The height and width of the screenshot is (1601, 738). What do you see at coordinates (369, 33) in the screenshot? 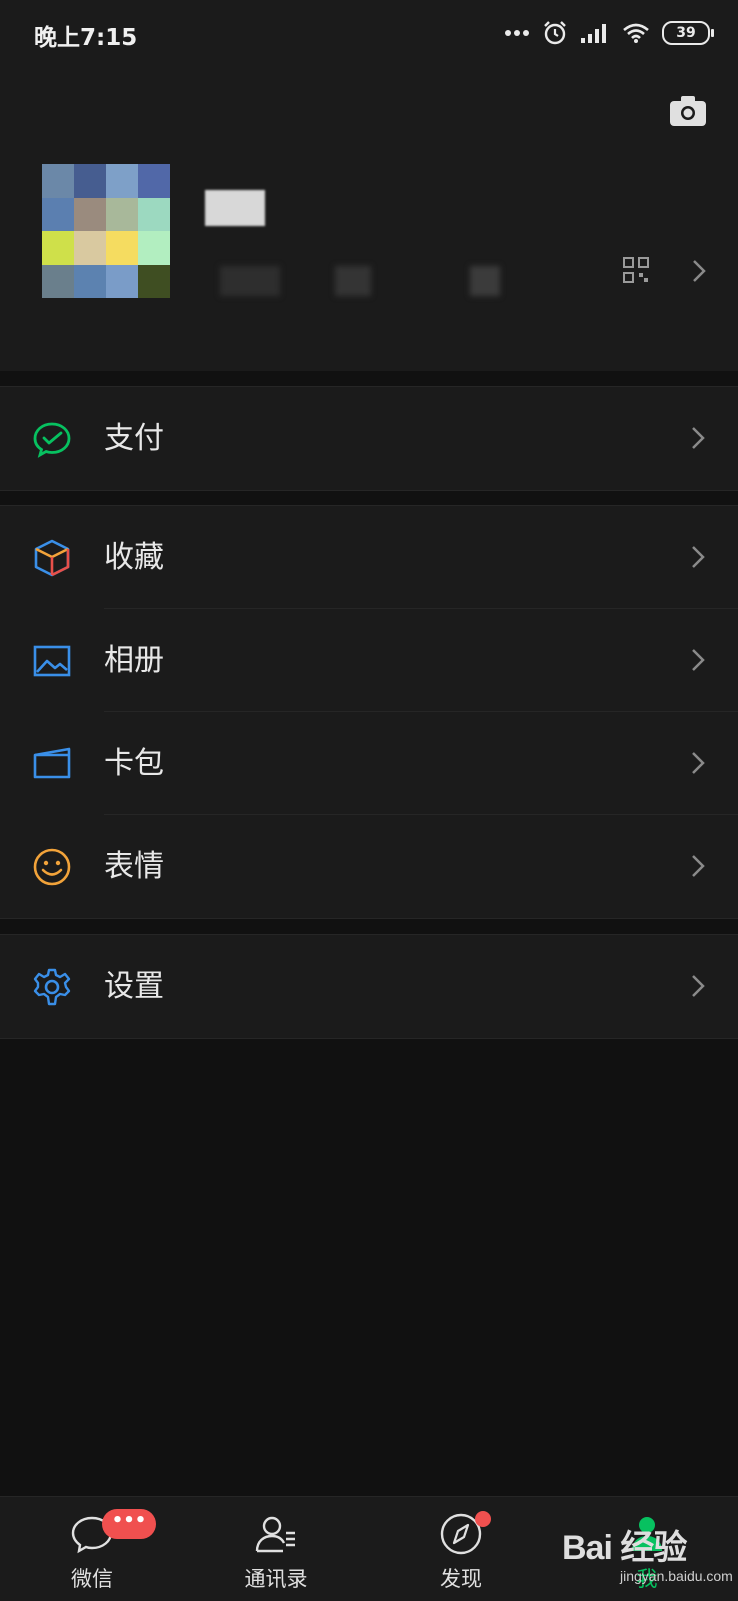
I see `status-bar: 晚上7:15 39` at bounding box center [369, 33].